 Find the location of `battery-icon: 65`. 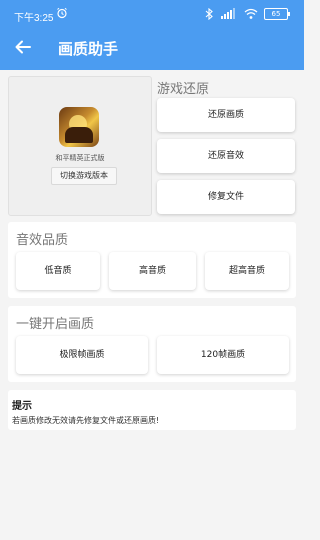

battery-icon: 65 is located at coordinates (277, 14).